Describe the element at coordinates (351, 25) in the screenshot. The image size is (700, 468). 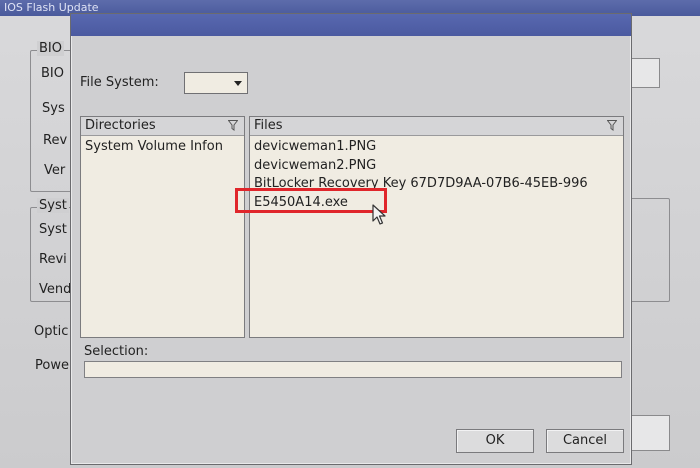
I see `dialog-titlebar` at that location.